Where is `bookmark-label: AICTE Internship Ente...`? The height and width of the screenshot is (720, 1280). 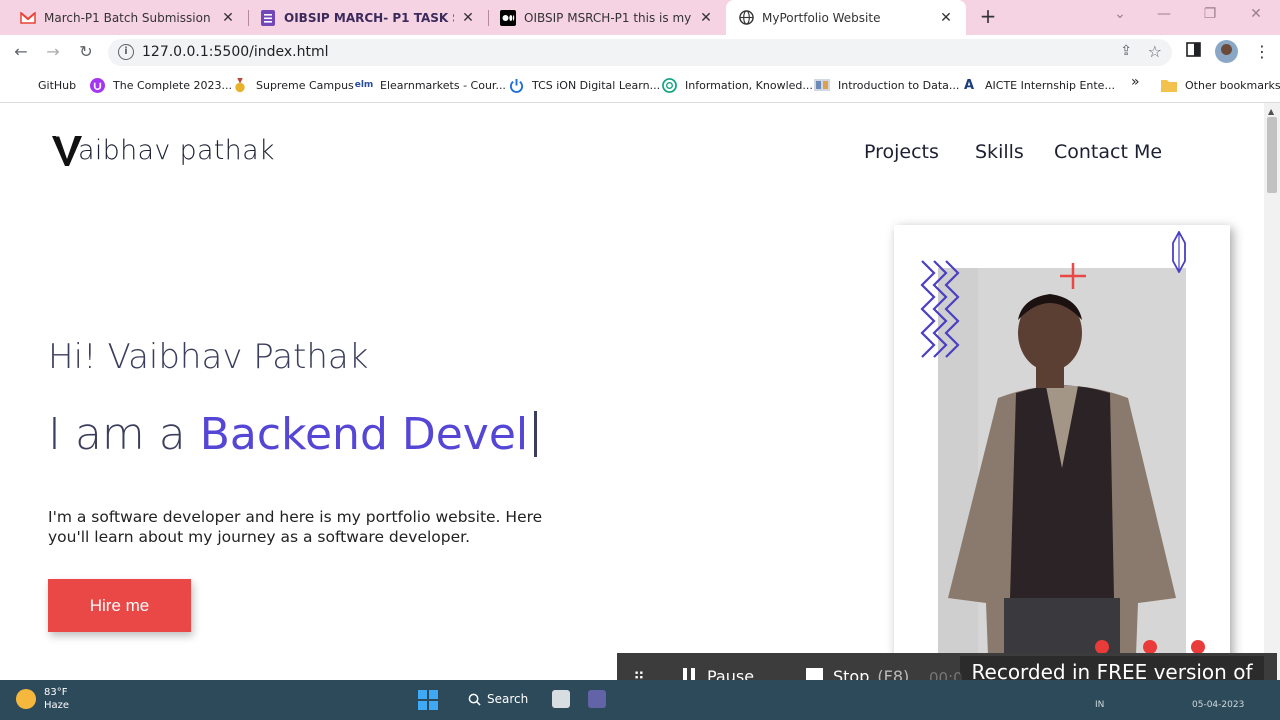
bookmark-label: AICTE Internship Ente... is located at coordinates (1050, 85).